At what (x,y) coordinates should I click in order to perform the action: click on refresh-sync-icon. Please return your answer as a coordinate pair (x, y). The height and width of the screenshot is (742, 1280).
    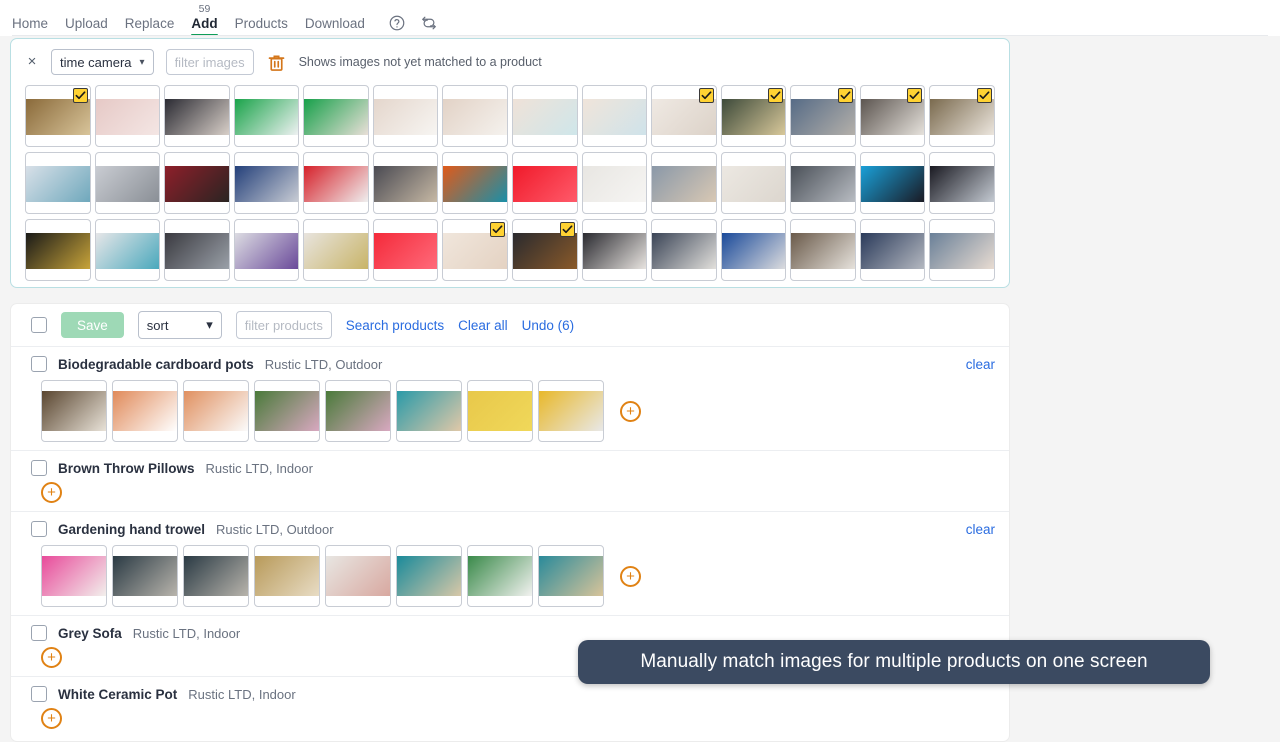
    Looking at the image, I should click on (429, 23).